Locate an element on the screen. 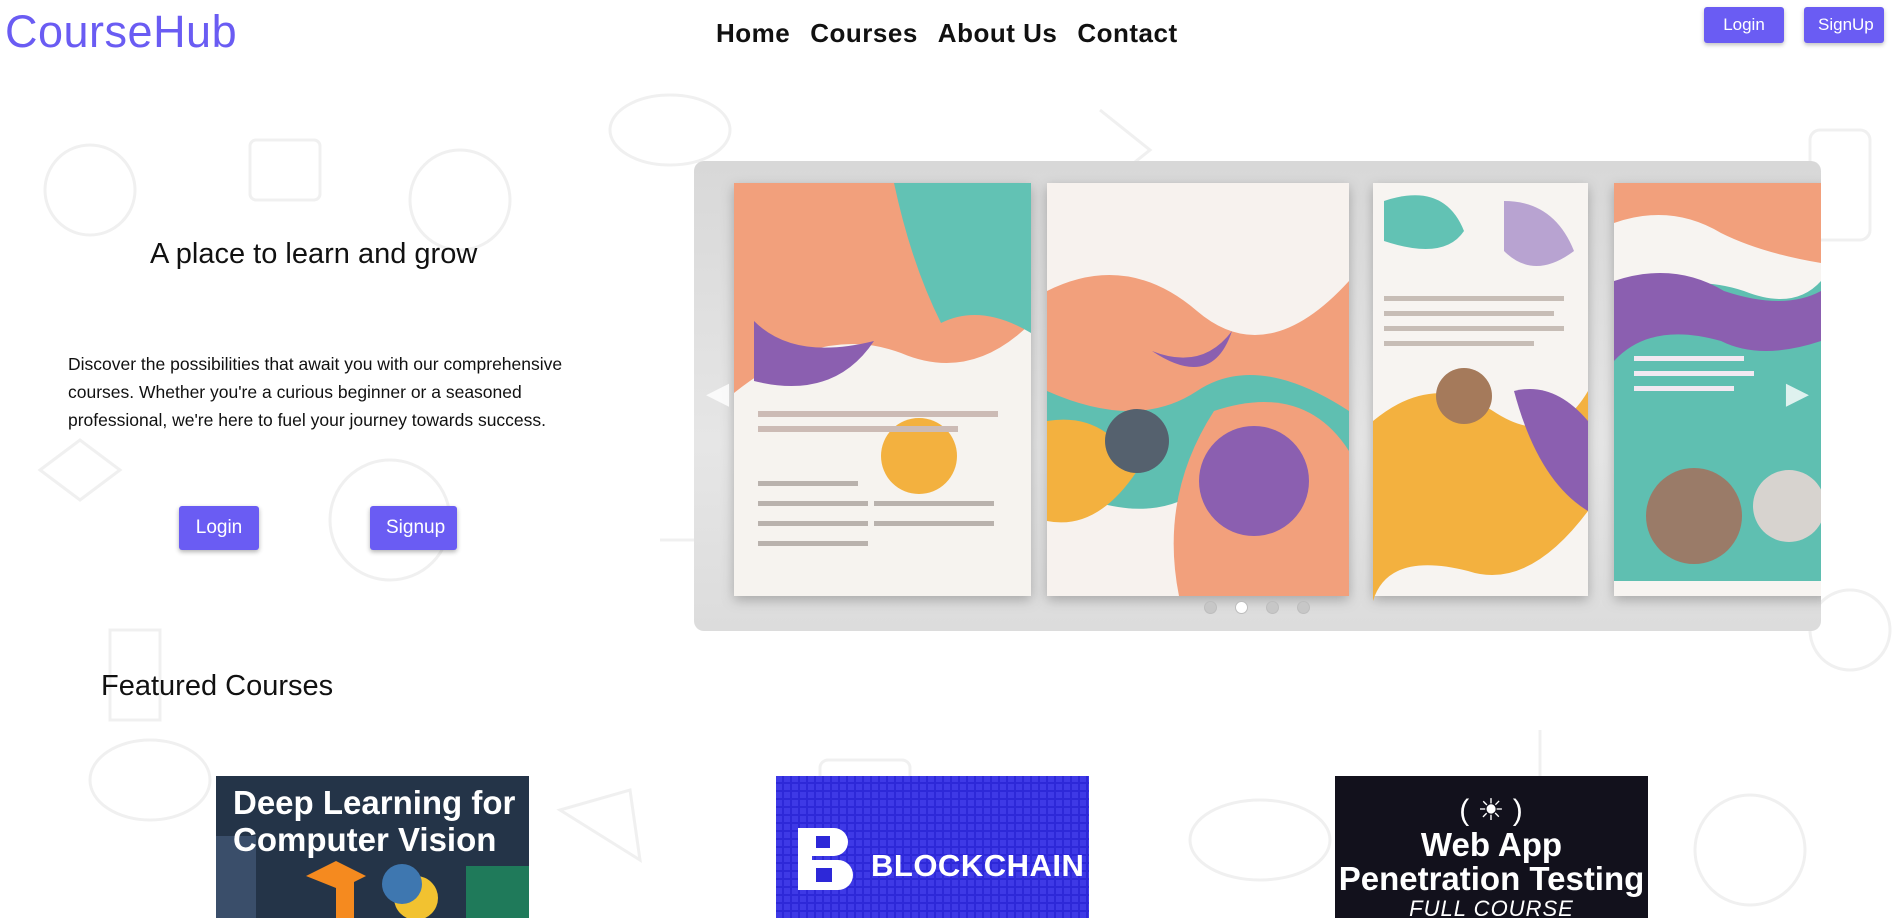 Image resolution: width=1900 pixels, height=923 pixels. course-card-deep-learning: Deep Learning for Computer Vision is located at coordinates (372, 847).